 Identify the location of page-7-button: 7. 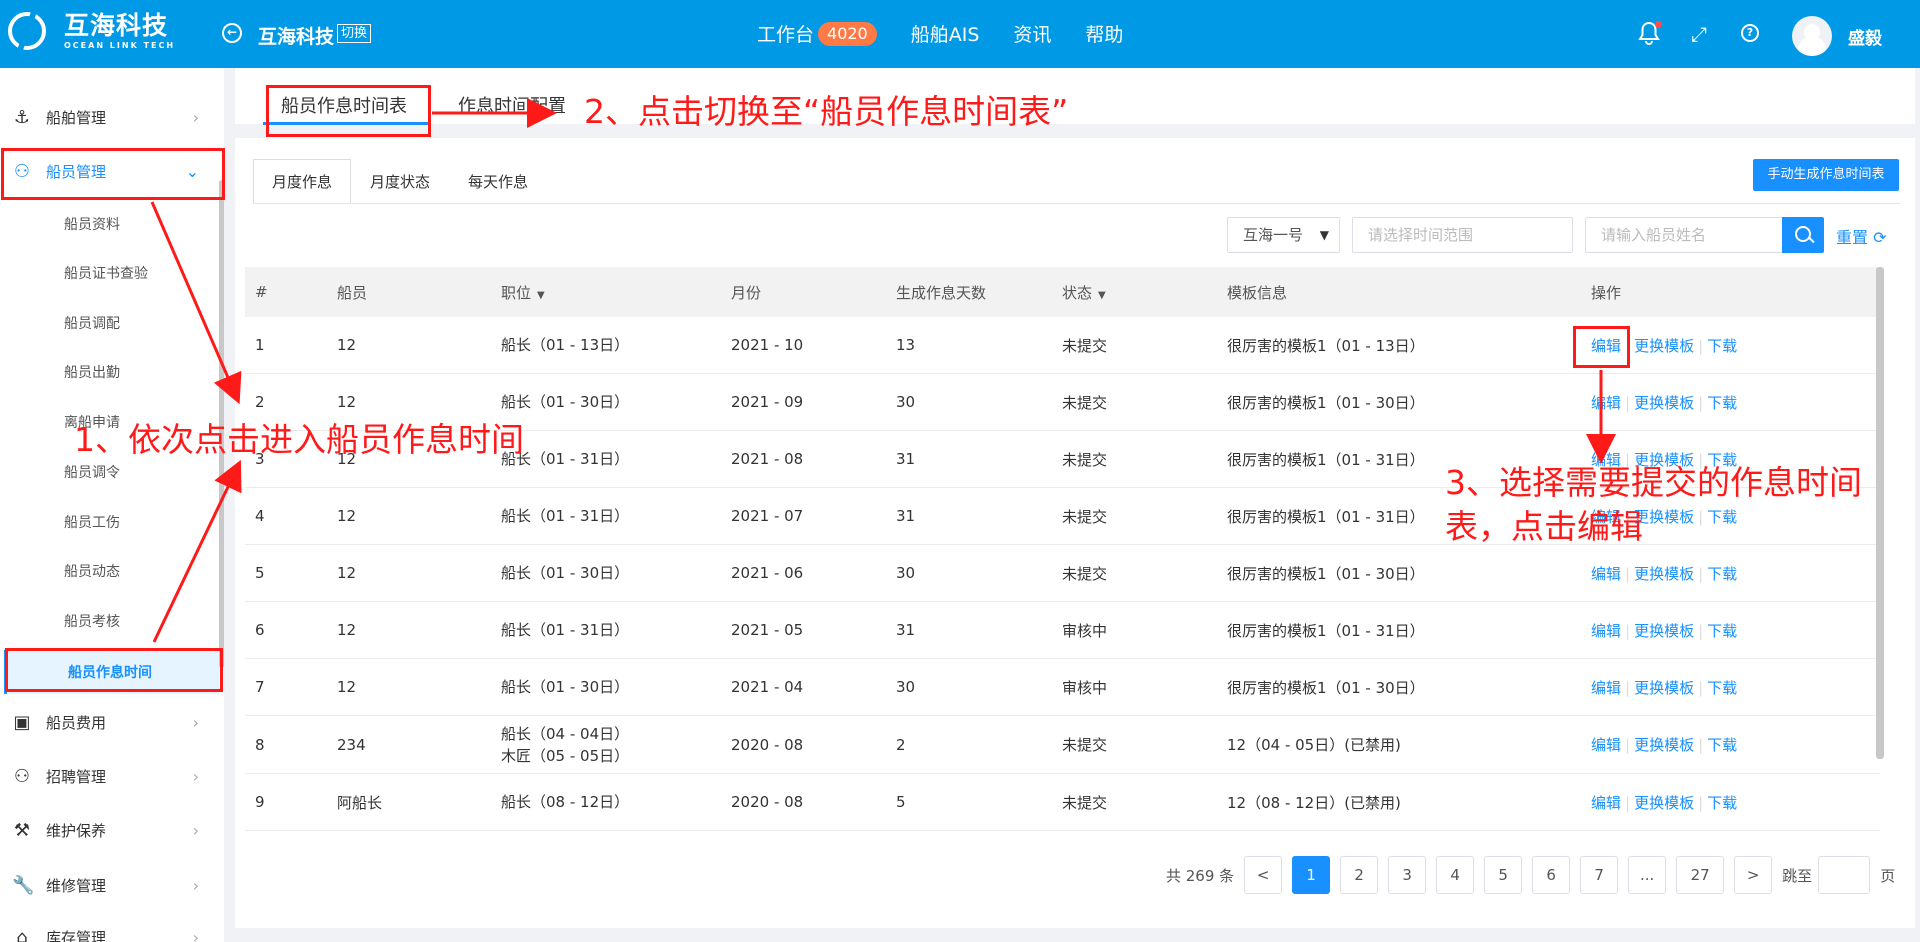
(1599, 875).